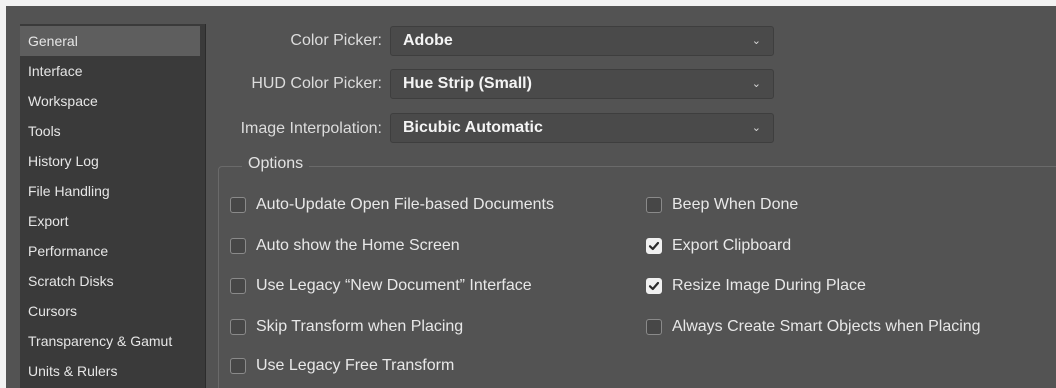  What do you see at coordinates (358, 245) in the screenshot?
I see `checkbox-label: Auto show the Home Screen` at bounding box center [358, 245].